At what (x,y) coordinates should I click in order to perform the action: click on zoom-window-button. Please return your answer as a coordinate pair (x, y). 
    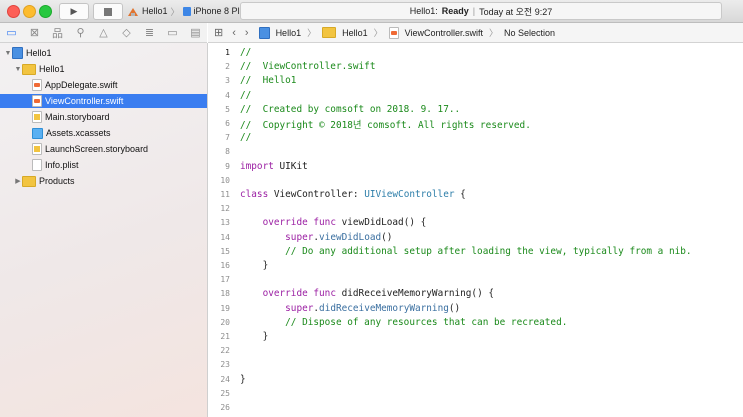
    Looking at the image, I should click on (45, 11).